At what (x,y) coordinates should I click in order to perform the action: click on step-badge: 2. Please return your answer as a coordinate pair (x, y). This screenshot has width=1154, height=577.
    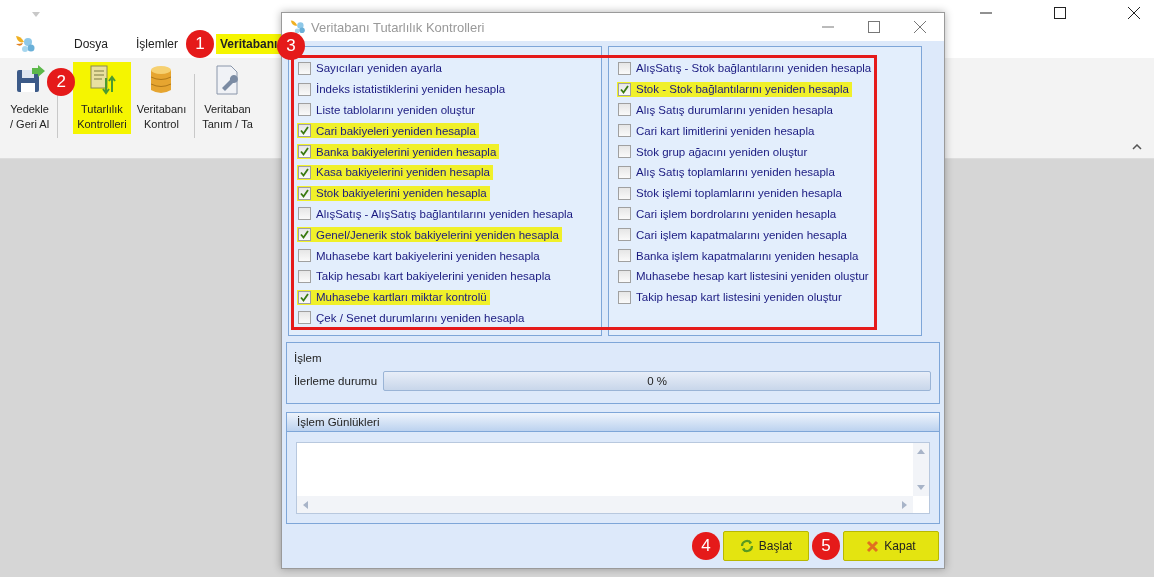
    Looking at the image, I should click on (61, 82).